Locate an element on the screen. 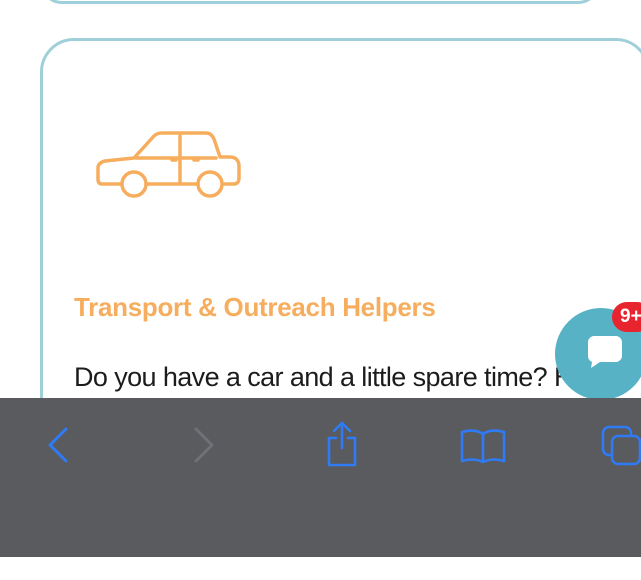 This screenshot has width=641, height=580. home-indicator is located at coordinates (342, 575).